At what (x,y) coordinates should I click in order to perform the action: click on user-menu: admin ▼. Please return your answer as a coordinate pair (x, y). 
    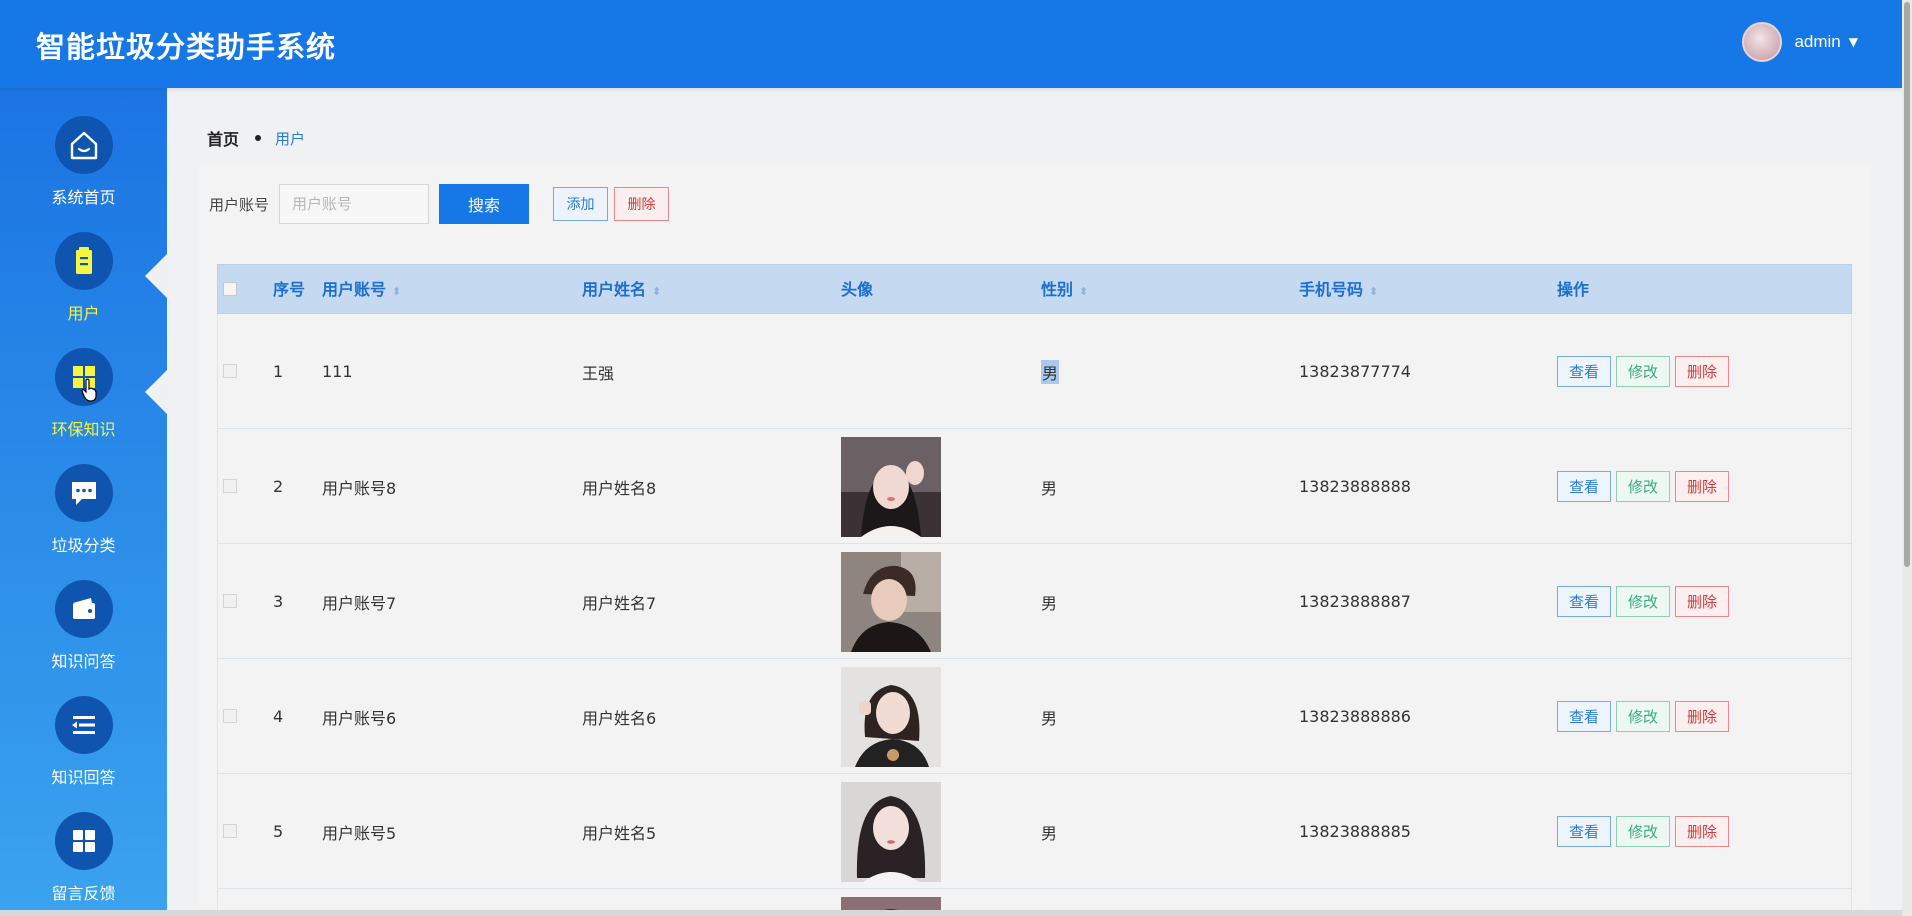
    Looking at the image, I should click on (1800, 42).